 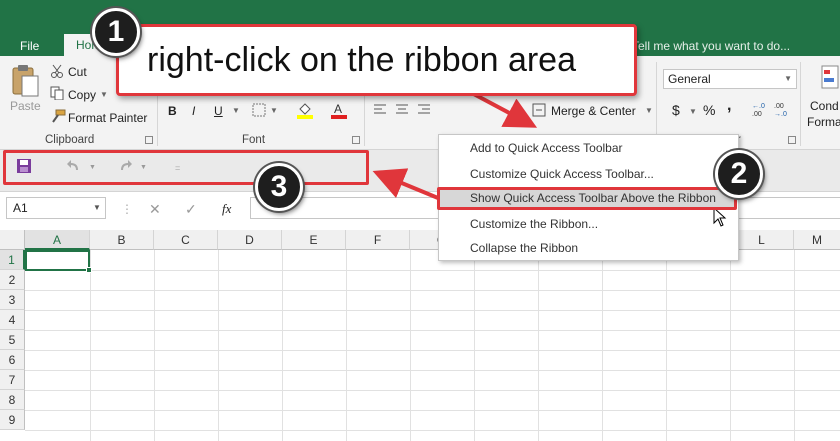 I want to click on step-badge-3: 3, so click(x=279, y=187).